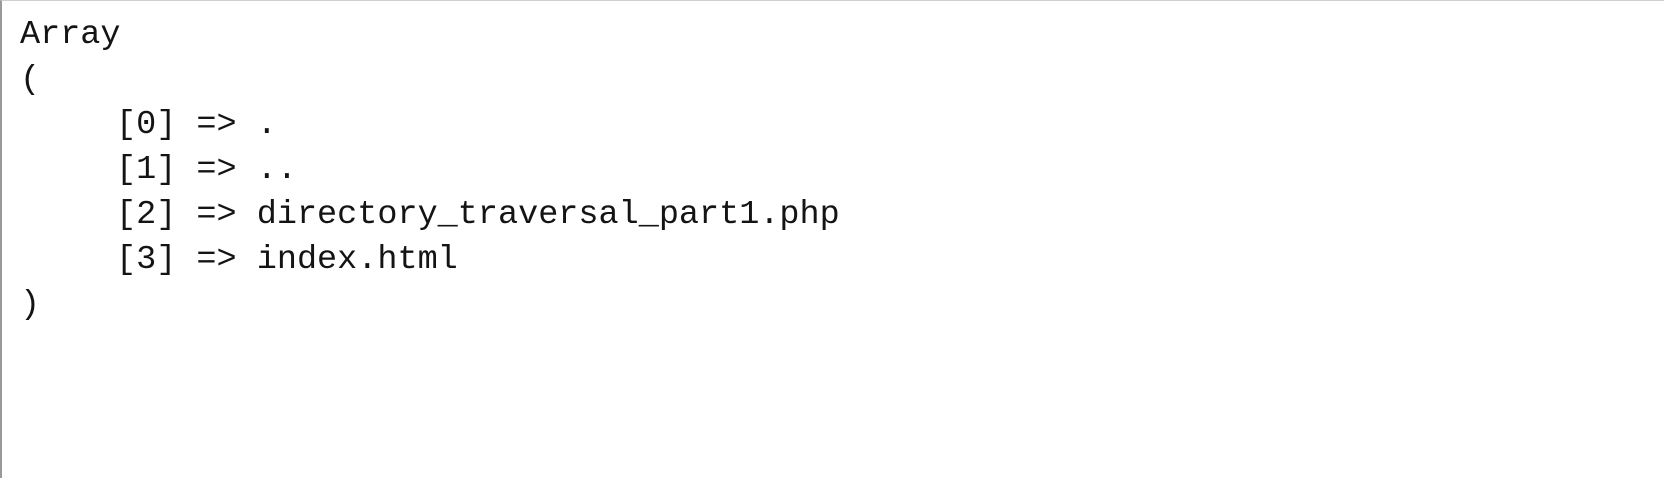 This screenshot has width=1664, height=478. What do you see at coordinates (30, 80) in the screenshot?
I see `open-paren: (` at bounding box center [30, 80].